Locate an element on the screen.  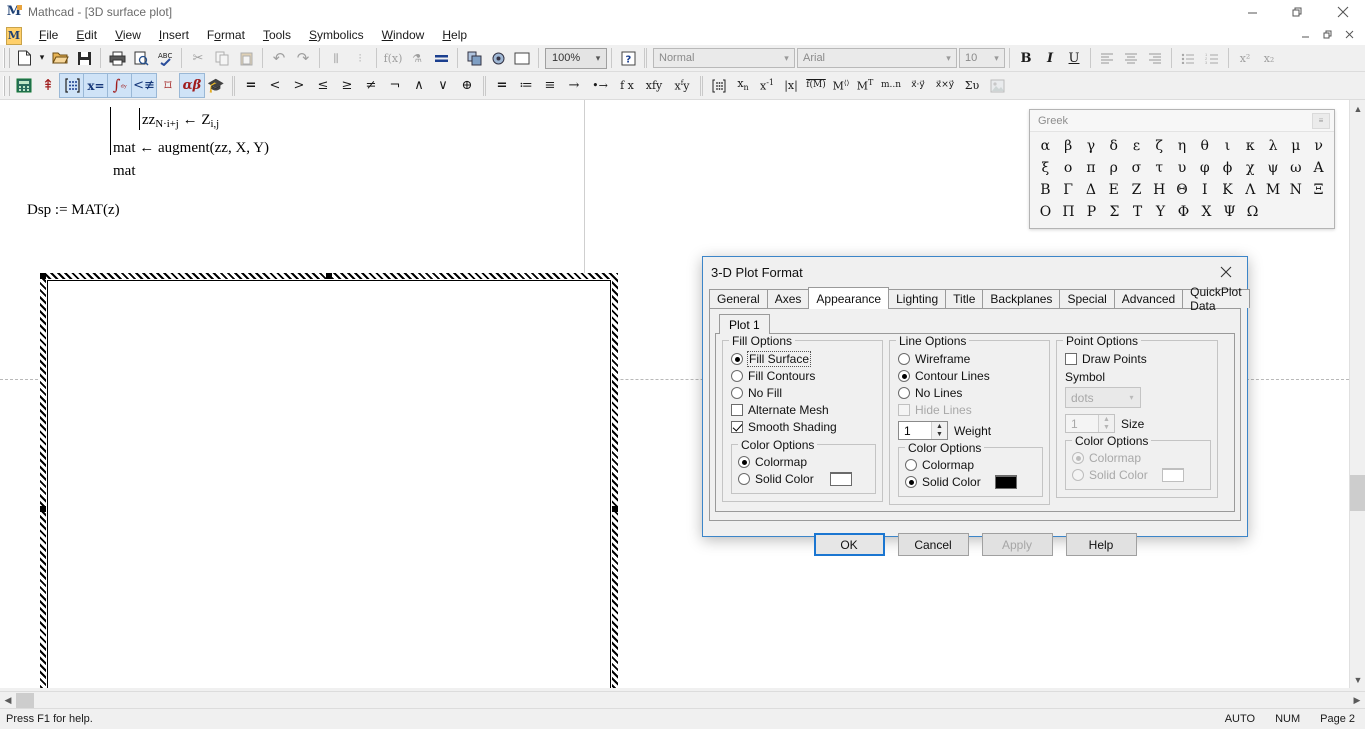
menu-help: Help is located at coordinates (454, 35).